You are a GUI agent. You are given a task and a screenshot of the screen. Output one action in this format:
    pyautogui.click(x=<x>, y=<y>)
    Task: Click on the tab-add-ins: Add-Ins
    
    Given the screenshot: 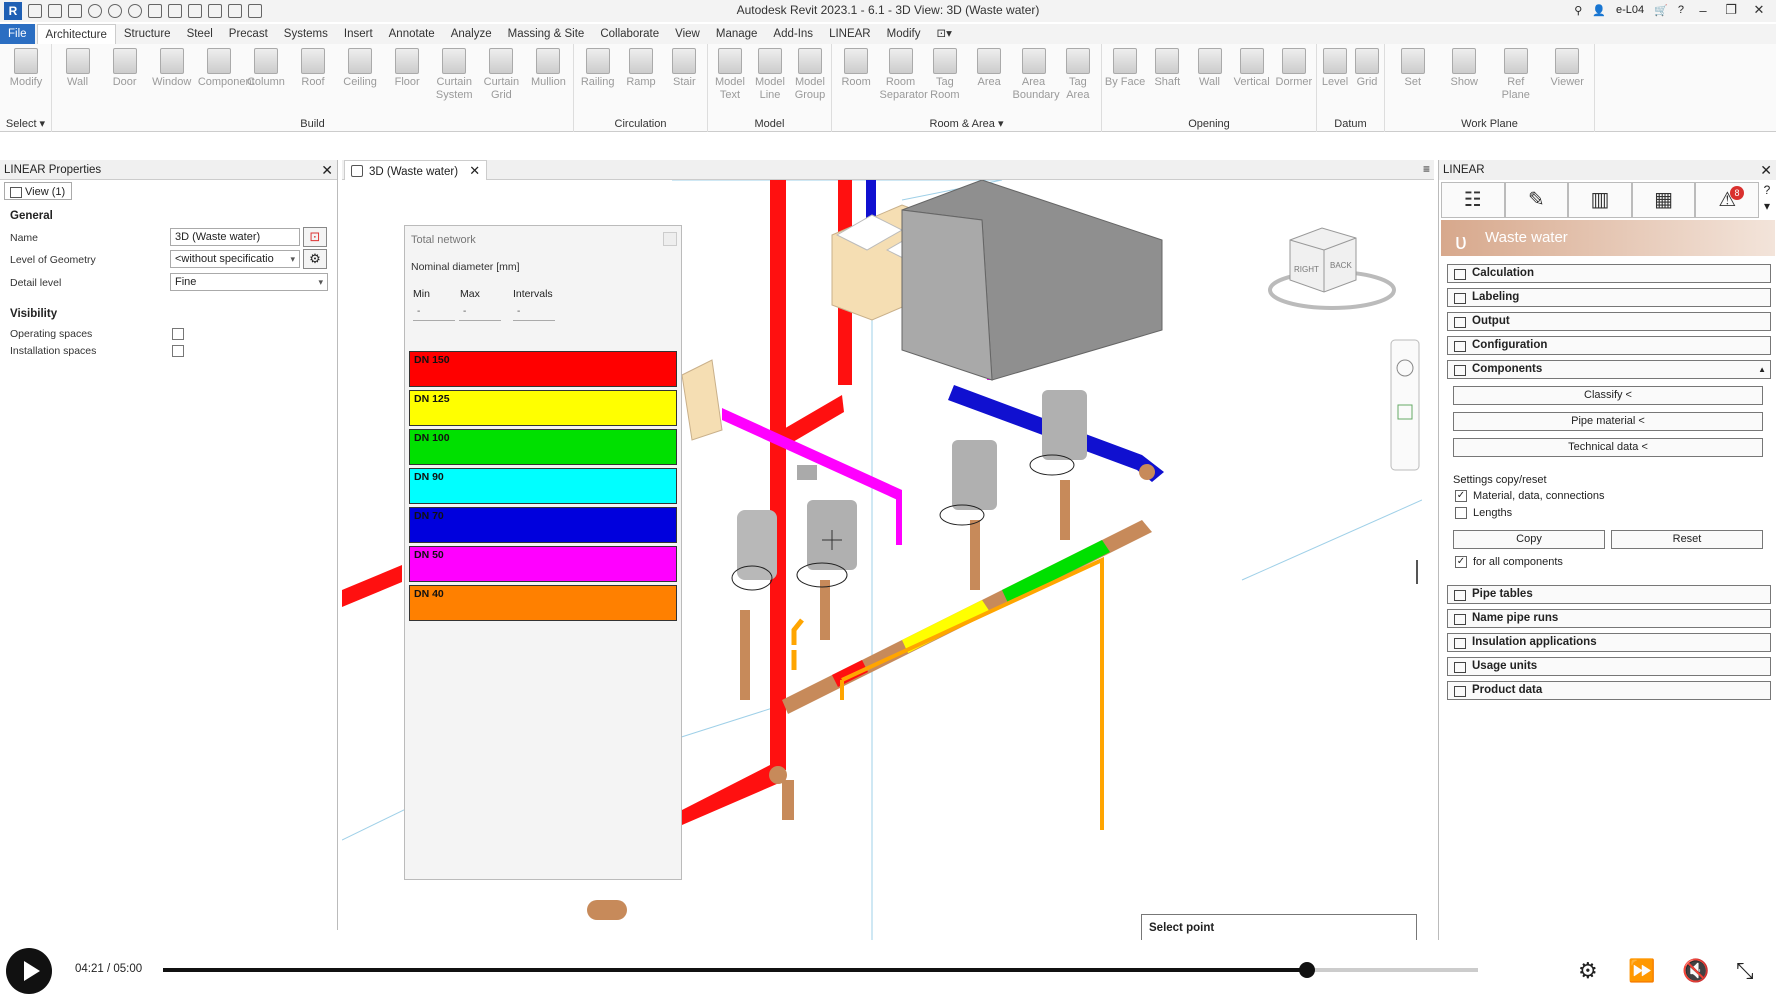 What is the action you would take?
    pyautogui.click(x=793, y=34)
    